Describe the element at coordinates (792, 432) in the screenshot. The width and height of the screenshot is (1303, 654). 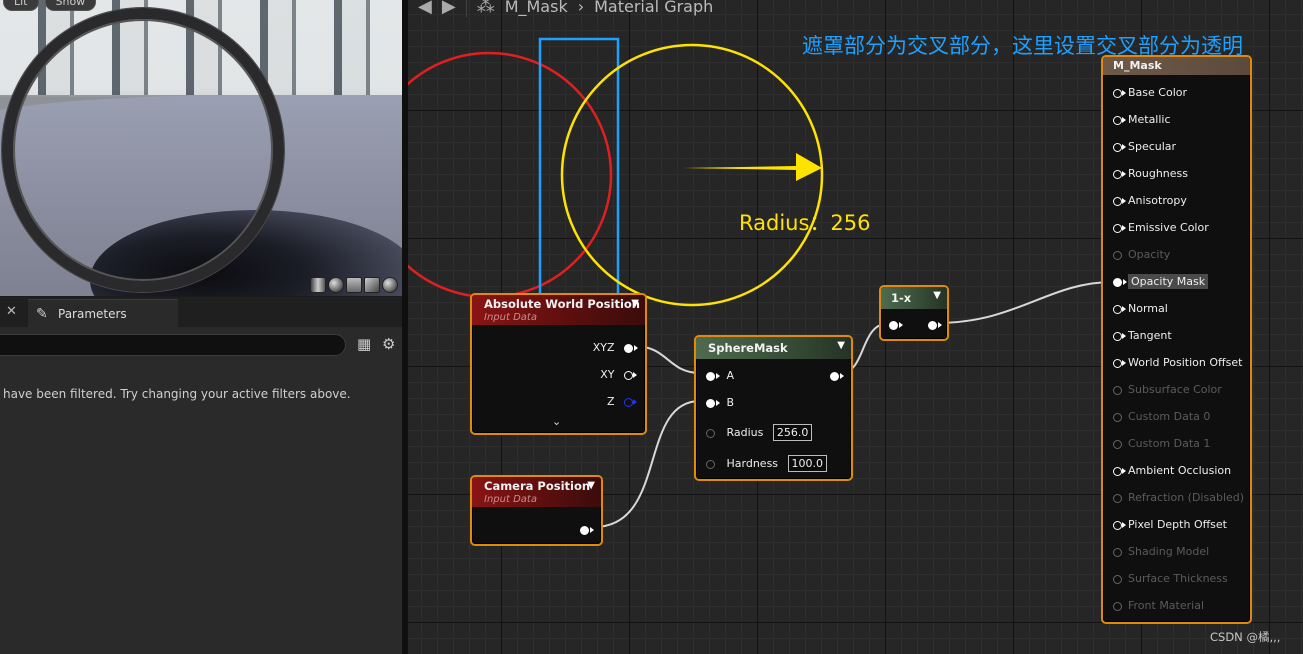
I see `radius-field: 256.0` at that location.